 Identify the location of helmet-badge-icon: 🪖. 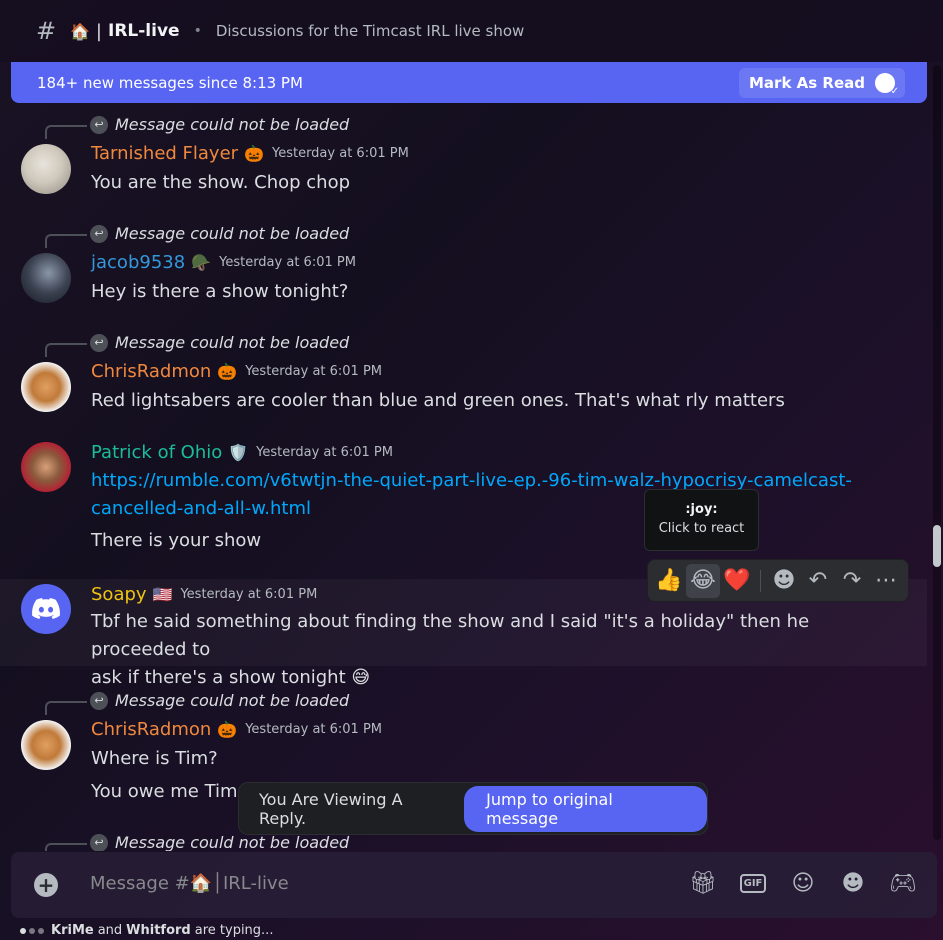
(201, 262).